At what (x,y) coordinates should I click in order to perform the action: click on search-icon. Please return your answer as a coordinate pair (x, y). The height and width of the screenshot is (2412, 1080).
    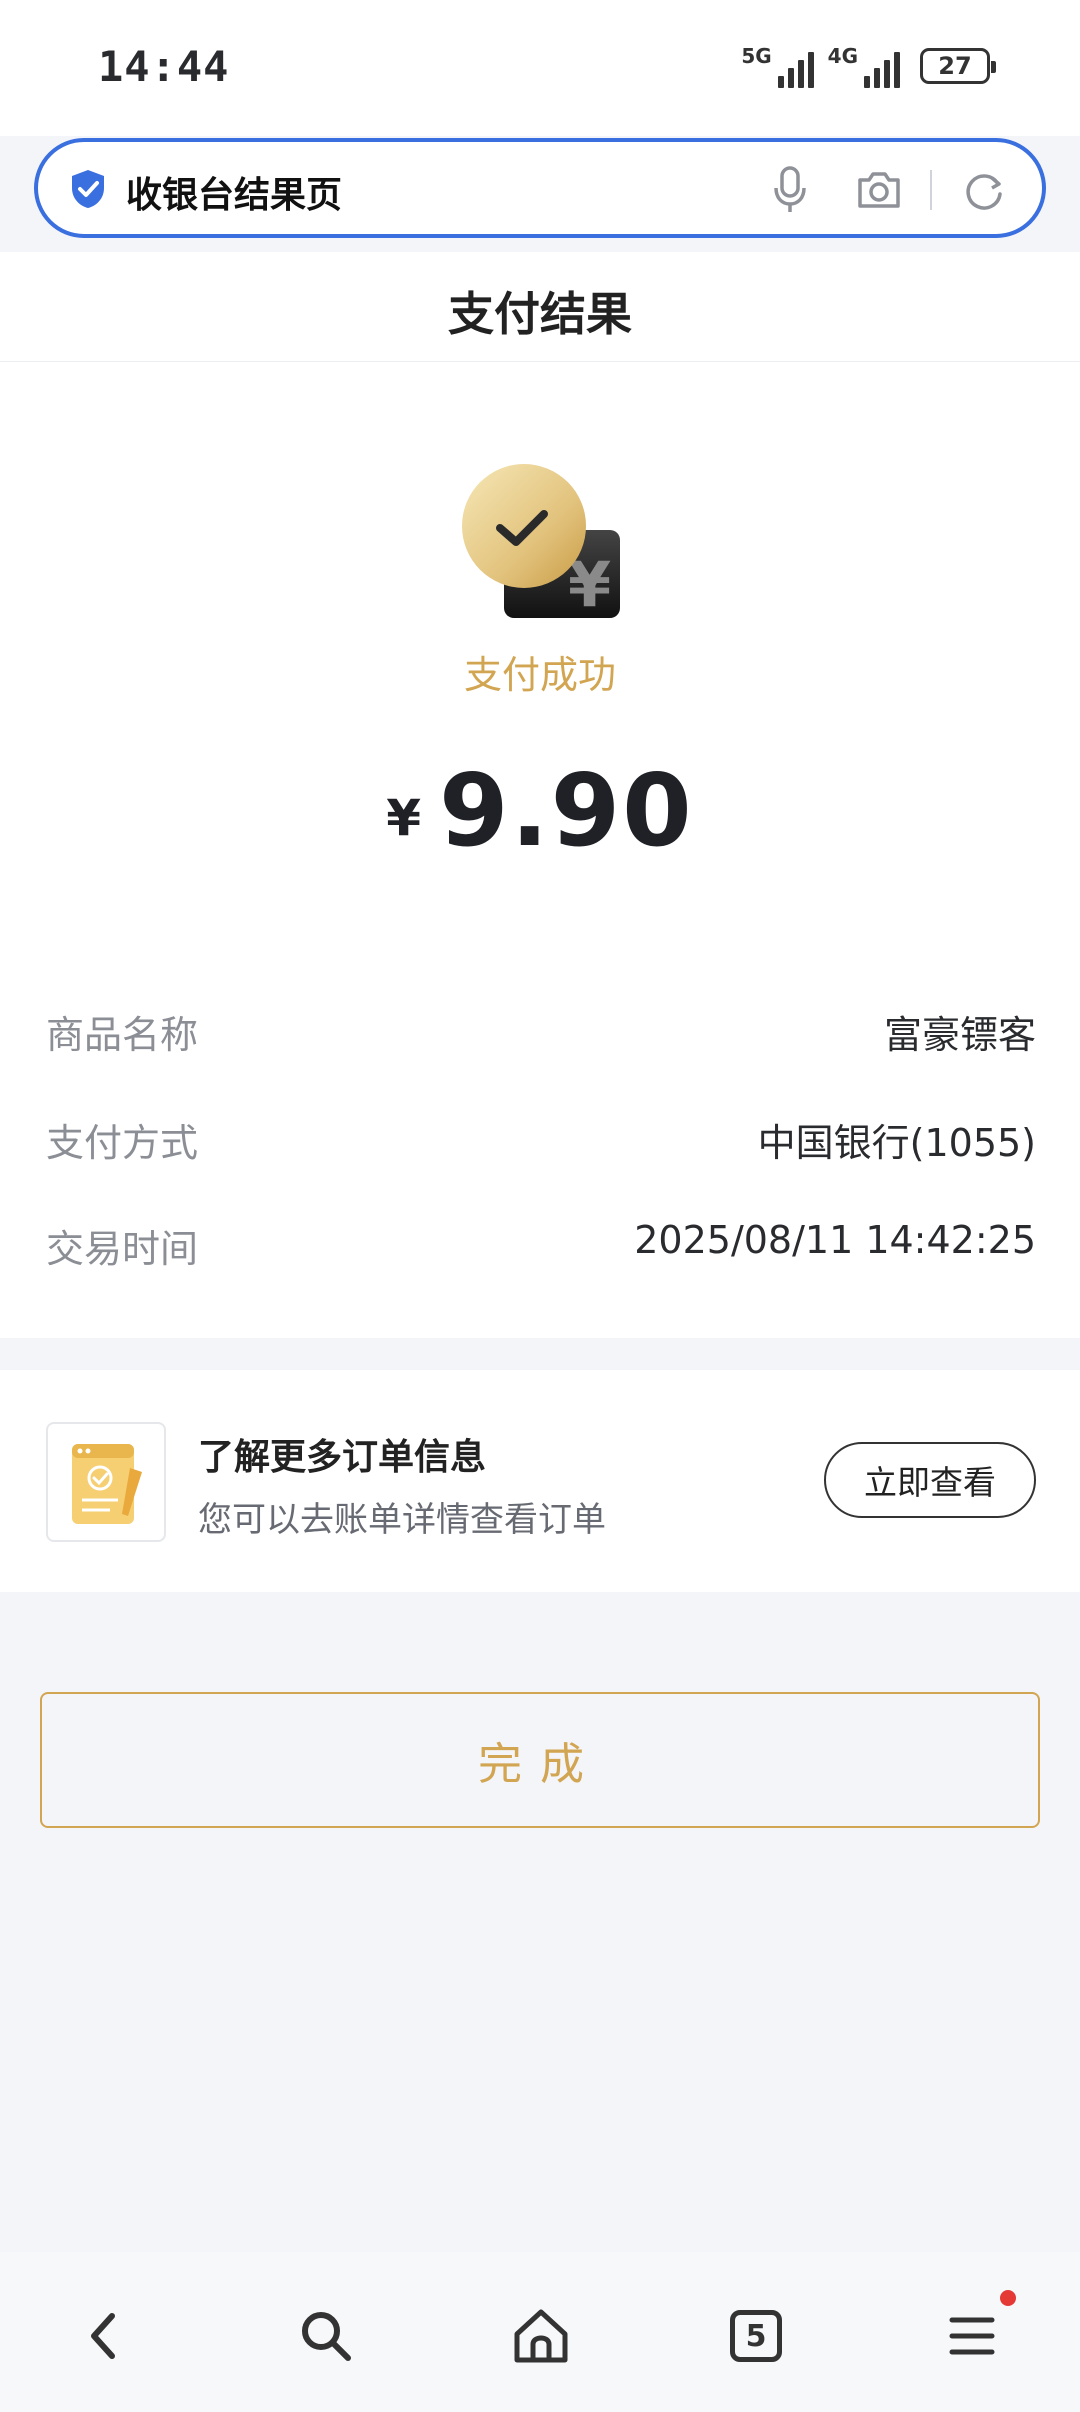
    Looking at the image, I should click on (326, 2336).